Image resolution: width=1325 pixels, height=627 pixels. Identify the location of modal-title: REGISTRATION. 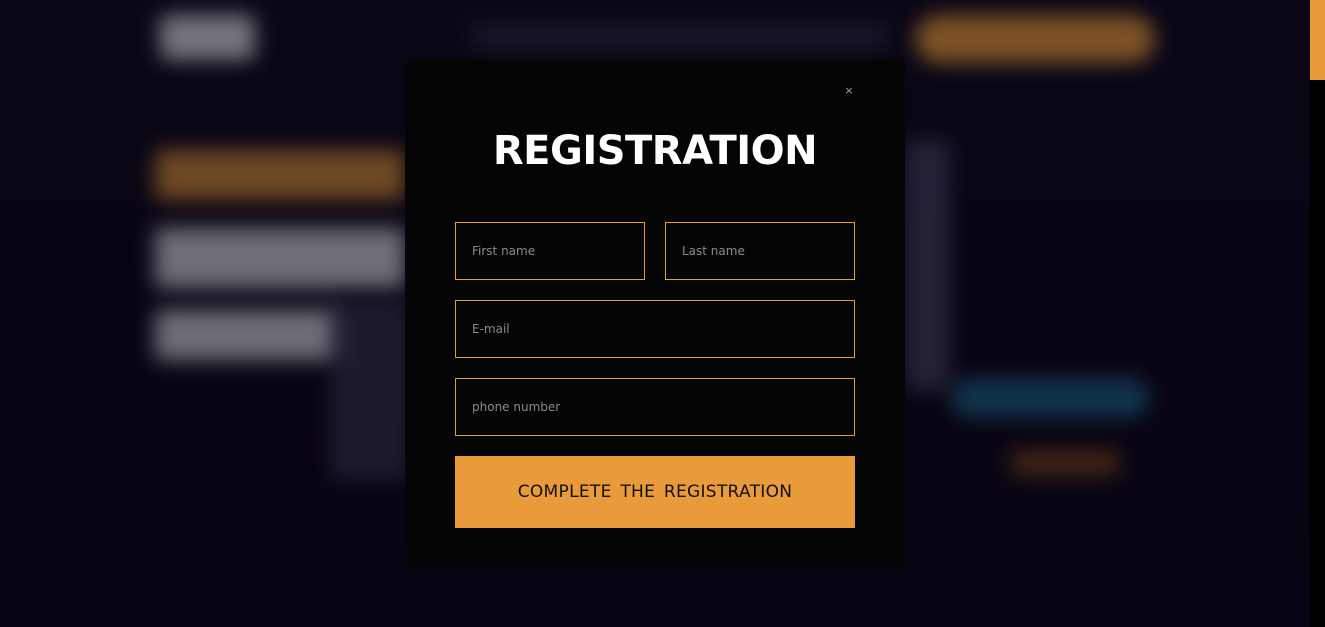
(655, 151).